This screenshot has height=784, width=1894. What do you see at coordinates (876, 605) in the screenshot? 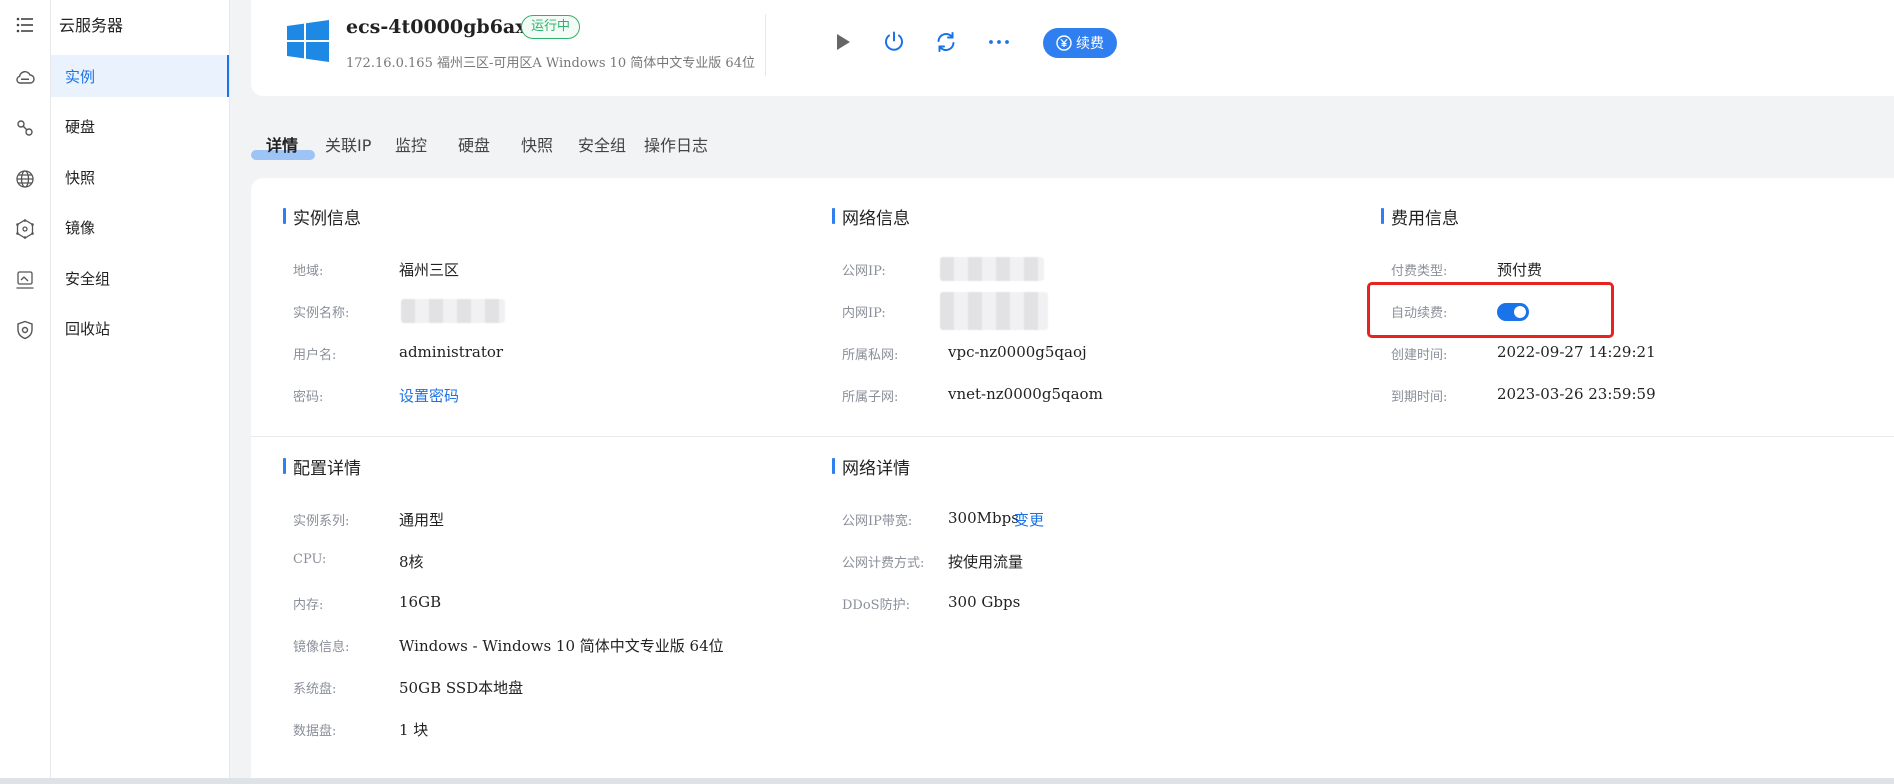
I see `row-label: DDoS防护:` at bounding box center [876, 605].